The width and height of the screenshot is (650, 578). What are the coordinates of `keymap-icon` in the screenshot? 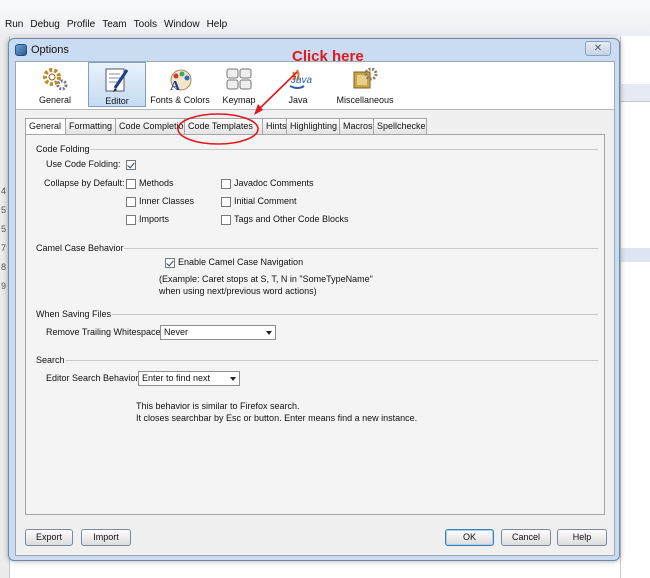 It's located at (239, 79).